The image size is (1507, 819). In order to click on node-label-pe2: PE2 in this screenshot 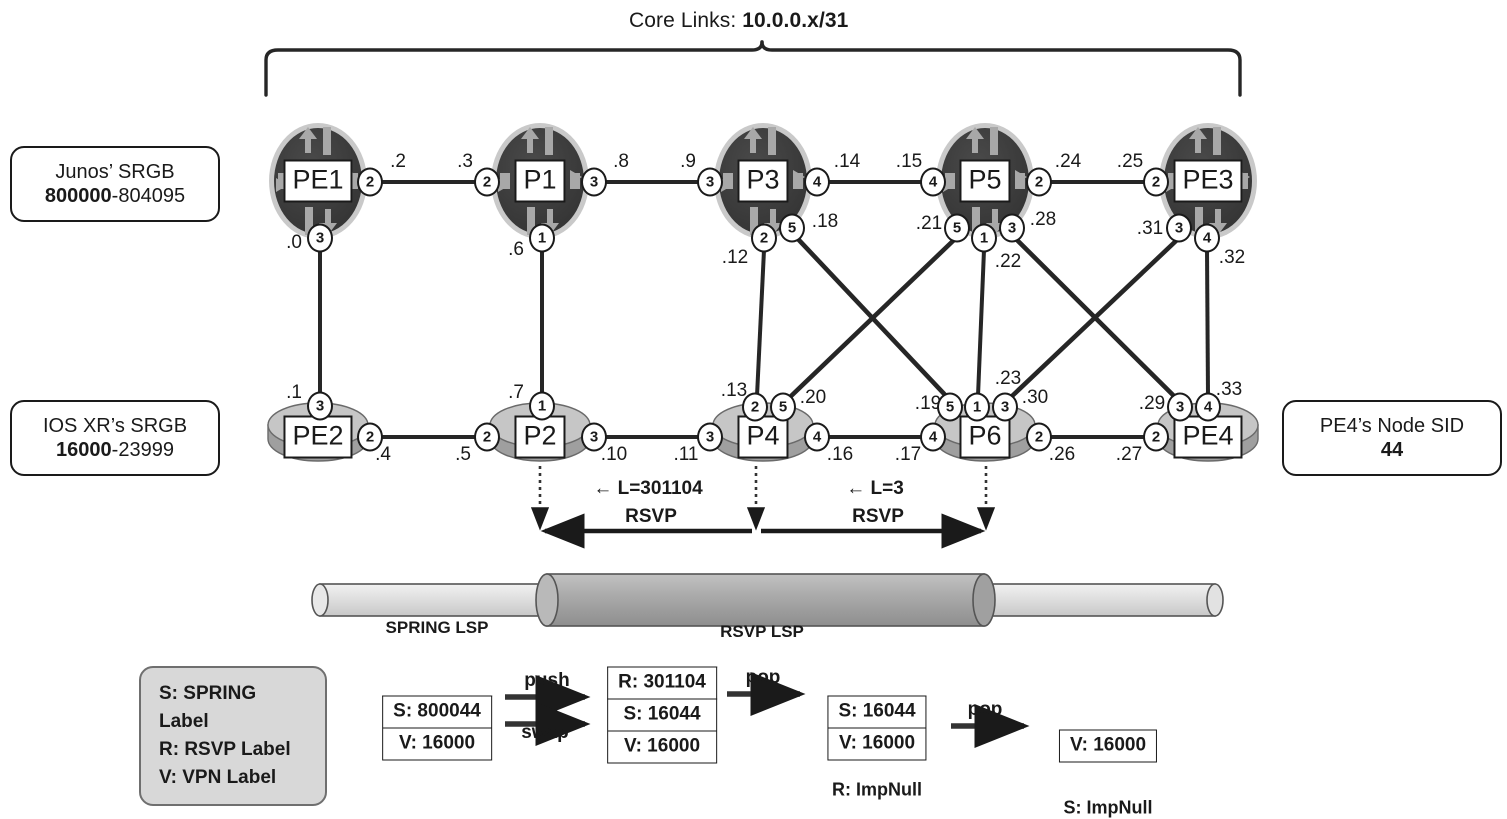, I will do `click(318, 437)`.